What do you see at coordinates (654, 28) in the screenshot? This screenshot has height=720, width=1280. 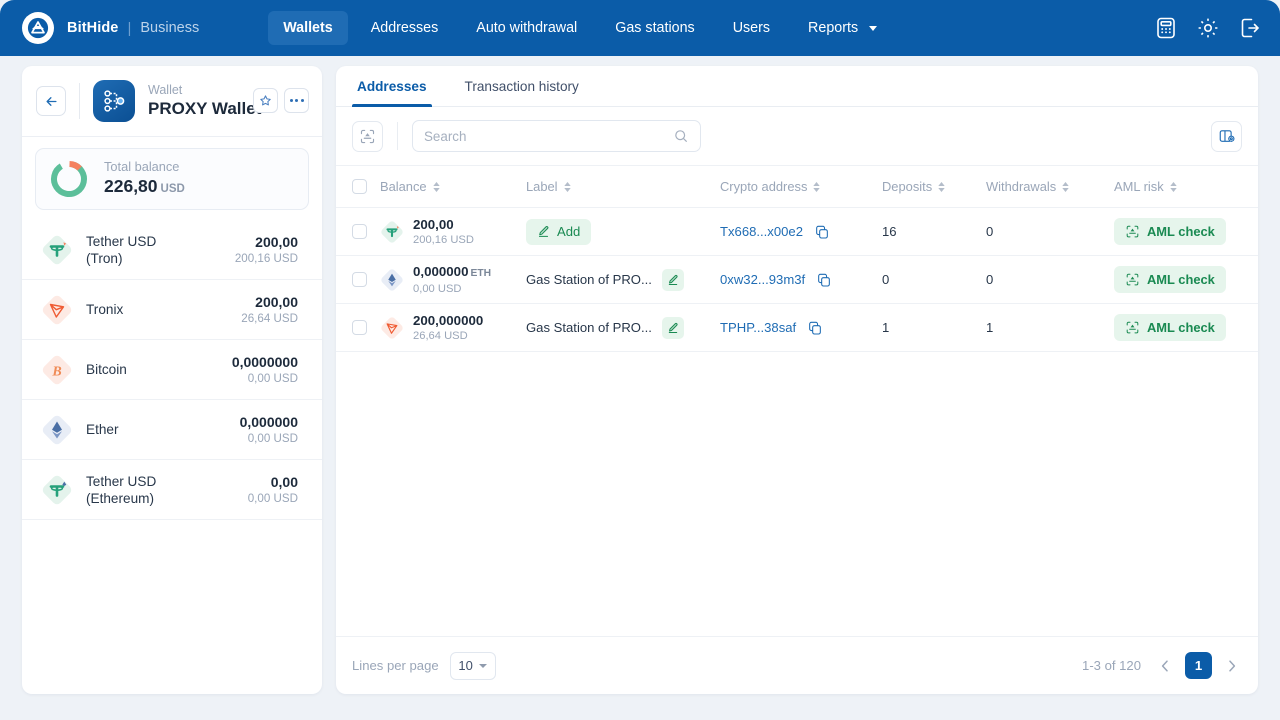 I see `nav-item-gas-stations: Gas stations` at bounding box center [654, 28].